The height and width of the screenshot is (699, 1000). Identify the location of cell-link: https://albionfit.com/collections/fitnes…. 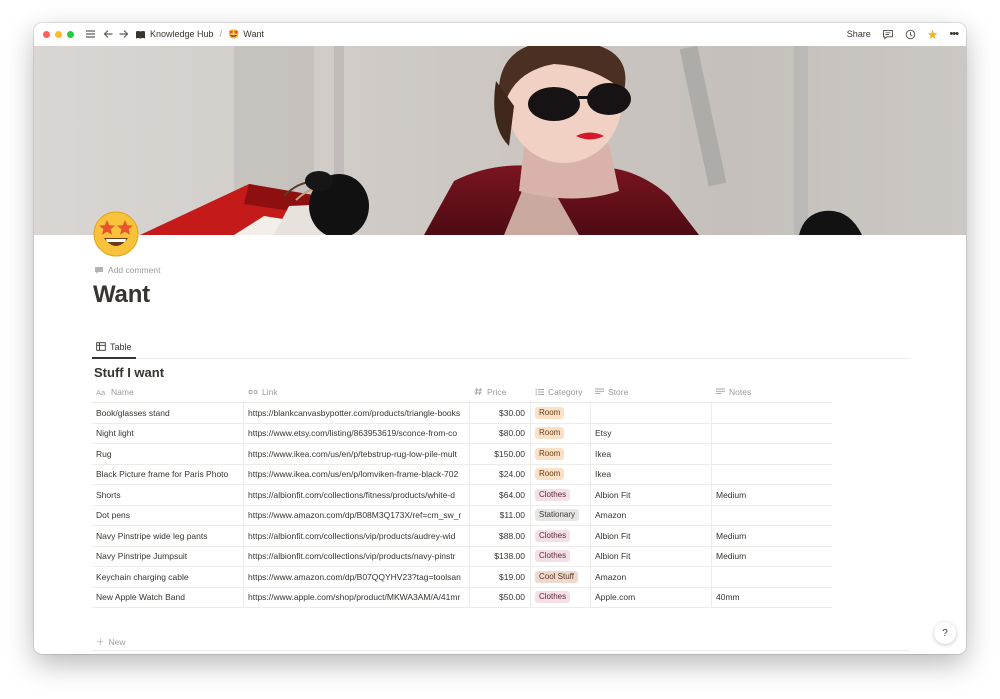
(357, 495).